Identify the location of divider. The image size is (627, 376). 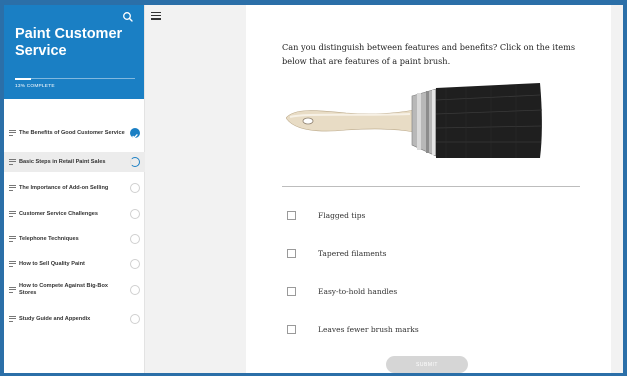
(431, 186).